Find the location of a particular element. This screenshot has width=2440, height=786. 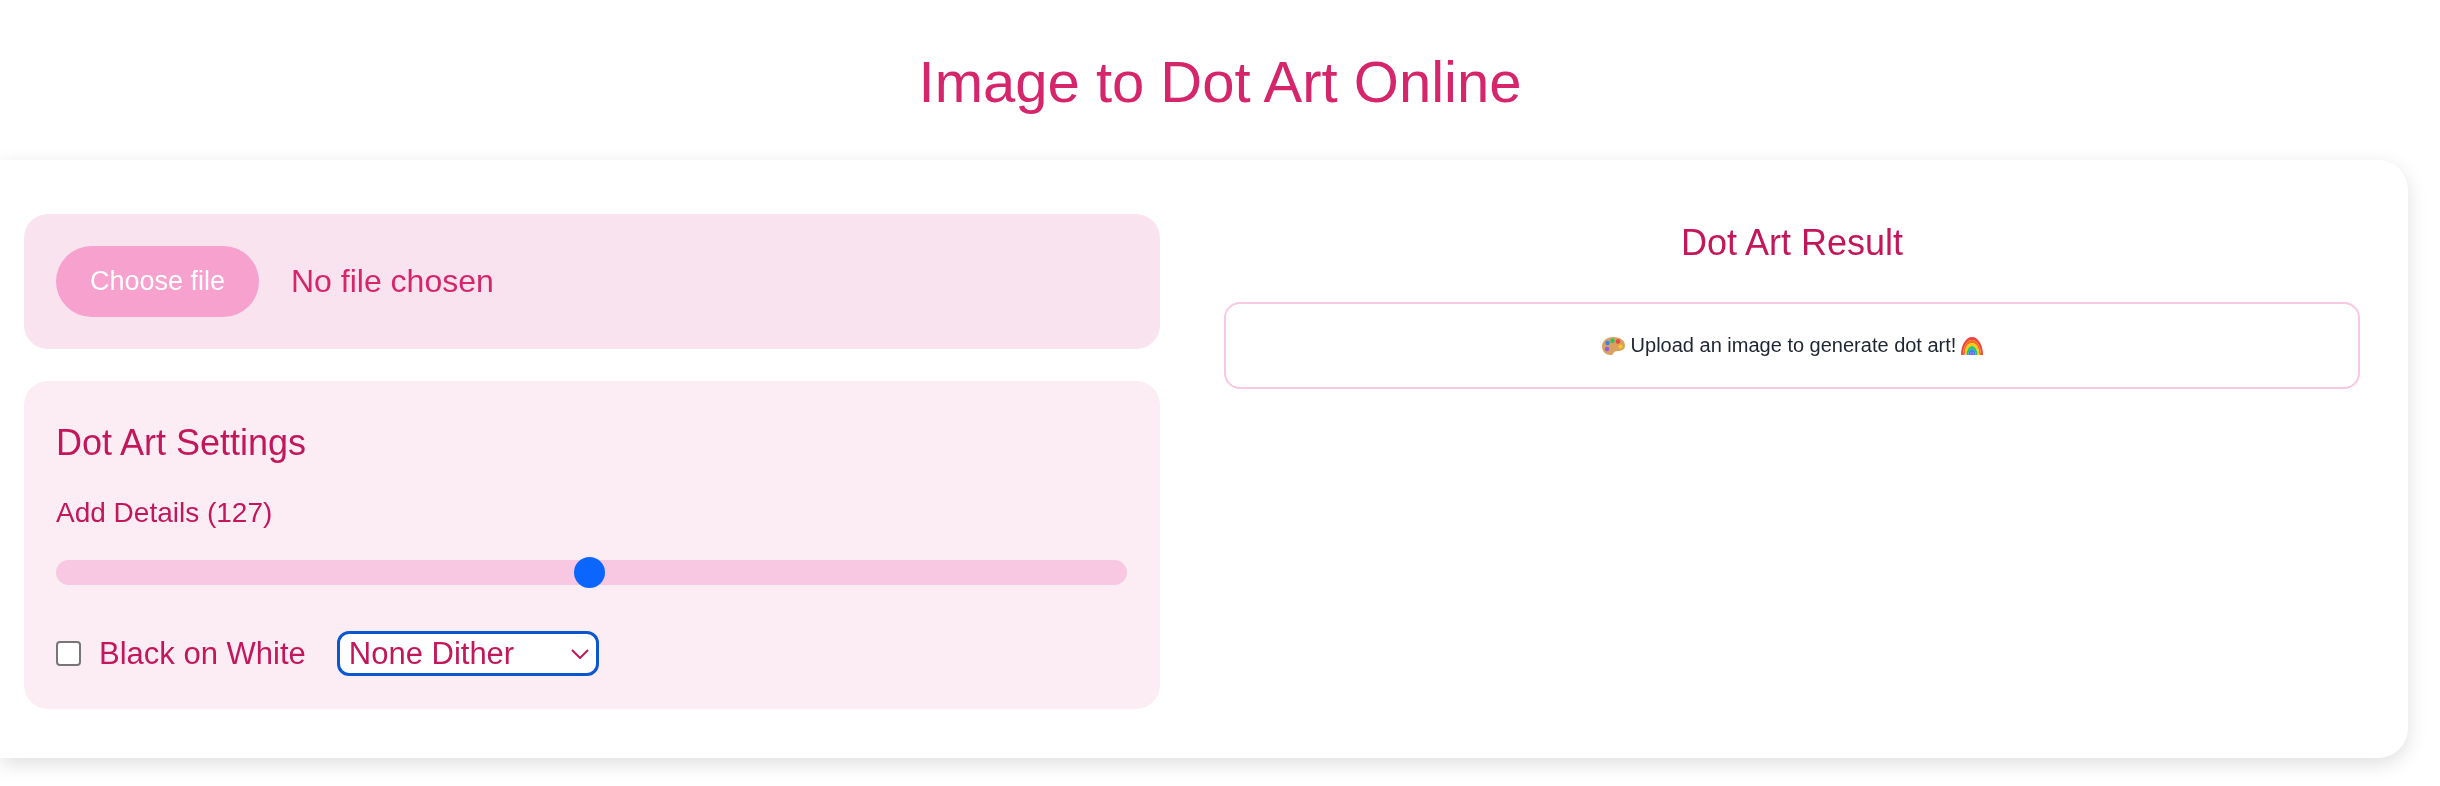

detail-slider is located at coordinates (591, 572).